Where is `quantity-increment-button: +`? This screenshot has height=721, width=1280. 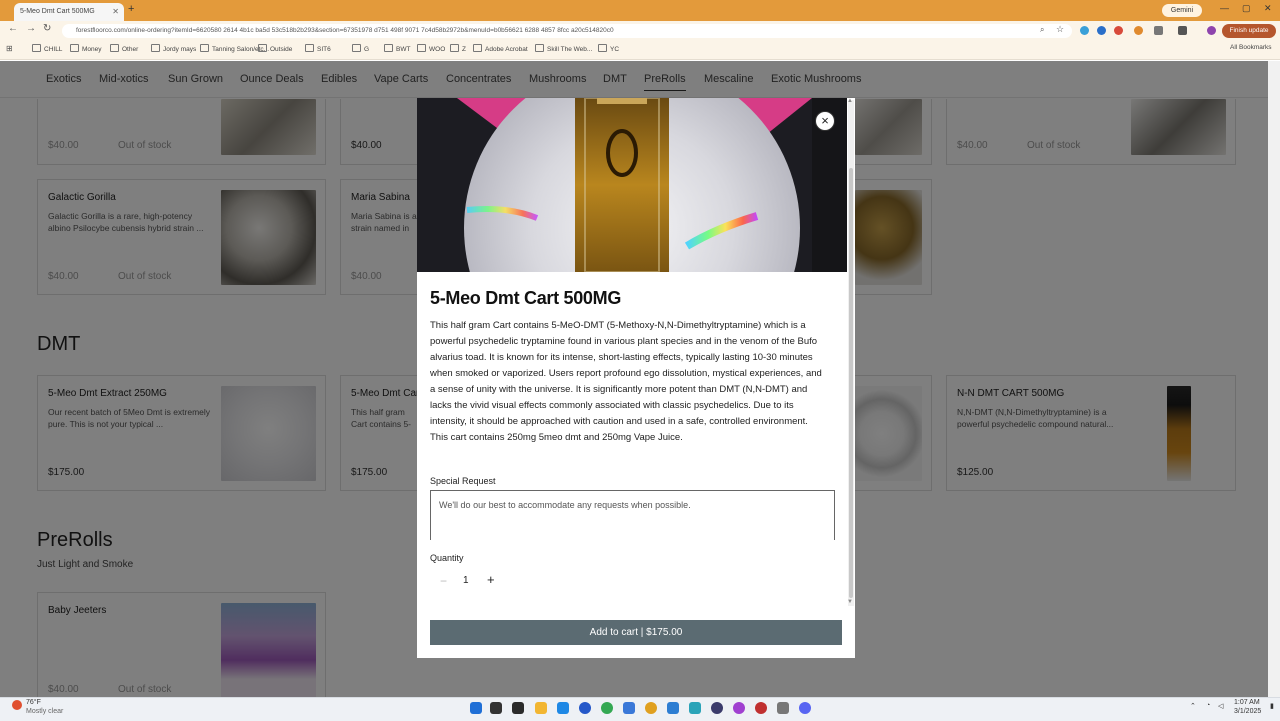
quantity-increment-button: + is located at coordinates (491, 579).